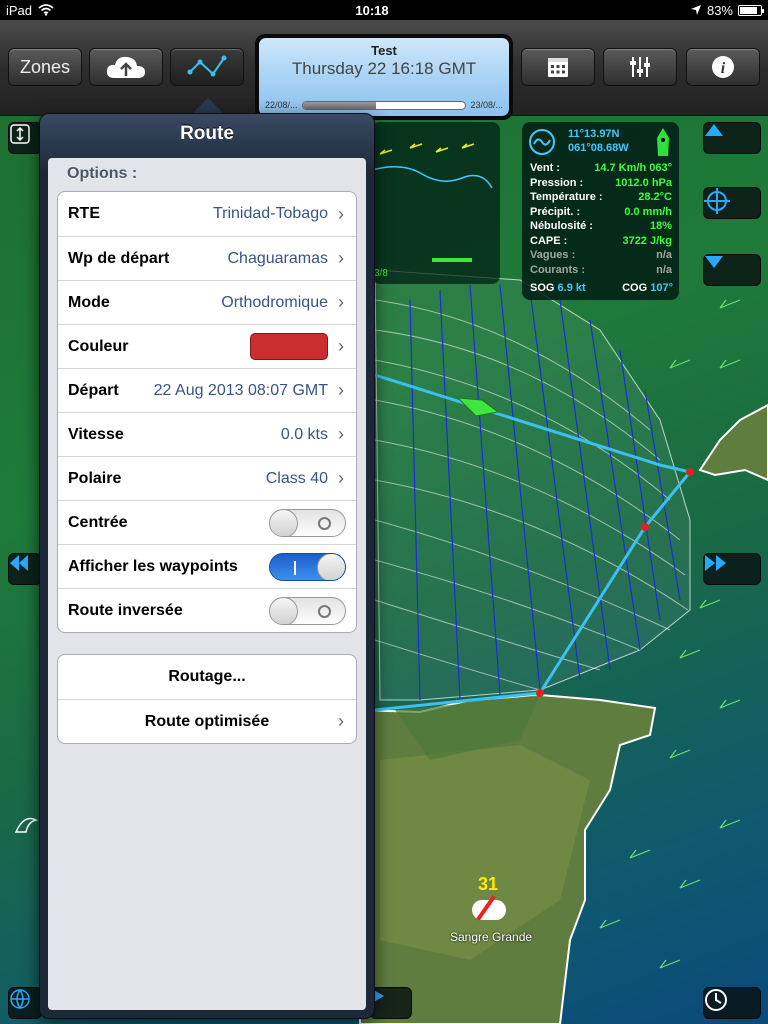  Describe the element at coordinates (384, 50) in the screenshot. I see `time-panel-title: Test` at that location.